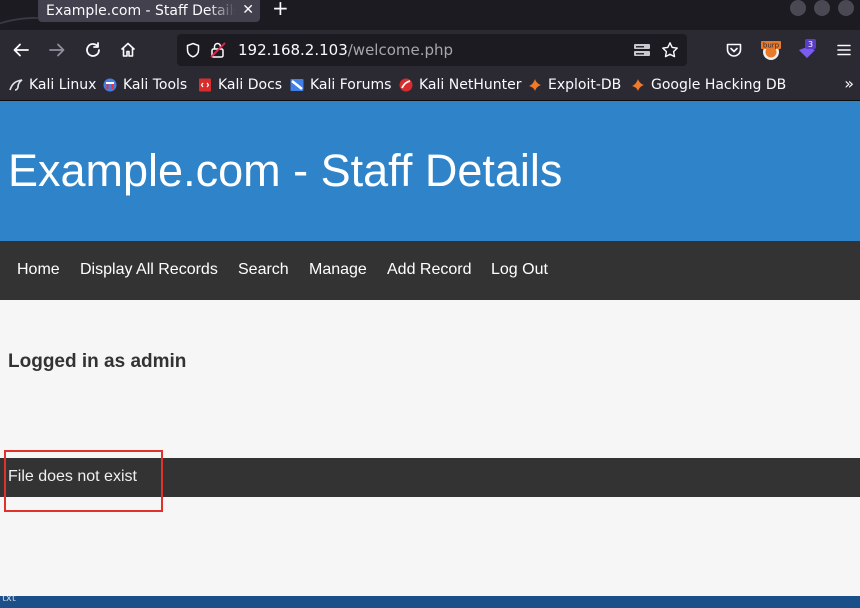  Describe the element at coordinates (297, 85) in the screenshot. I see `kali-forums-icon` at that location.